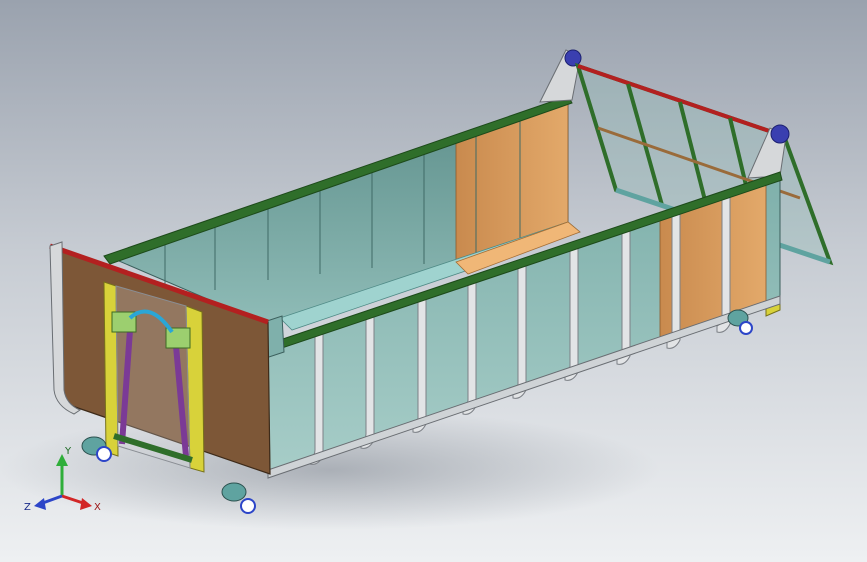 Image resolution: width=867 pixels, height=562 pixels. What do you see at coordinates (40, 504) in the screenshot?
I see `triad-z-arrow-icon` at bounding box center [40, 504].